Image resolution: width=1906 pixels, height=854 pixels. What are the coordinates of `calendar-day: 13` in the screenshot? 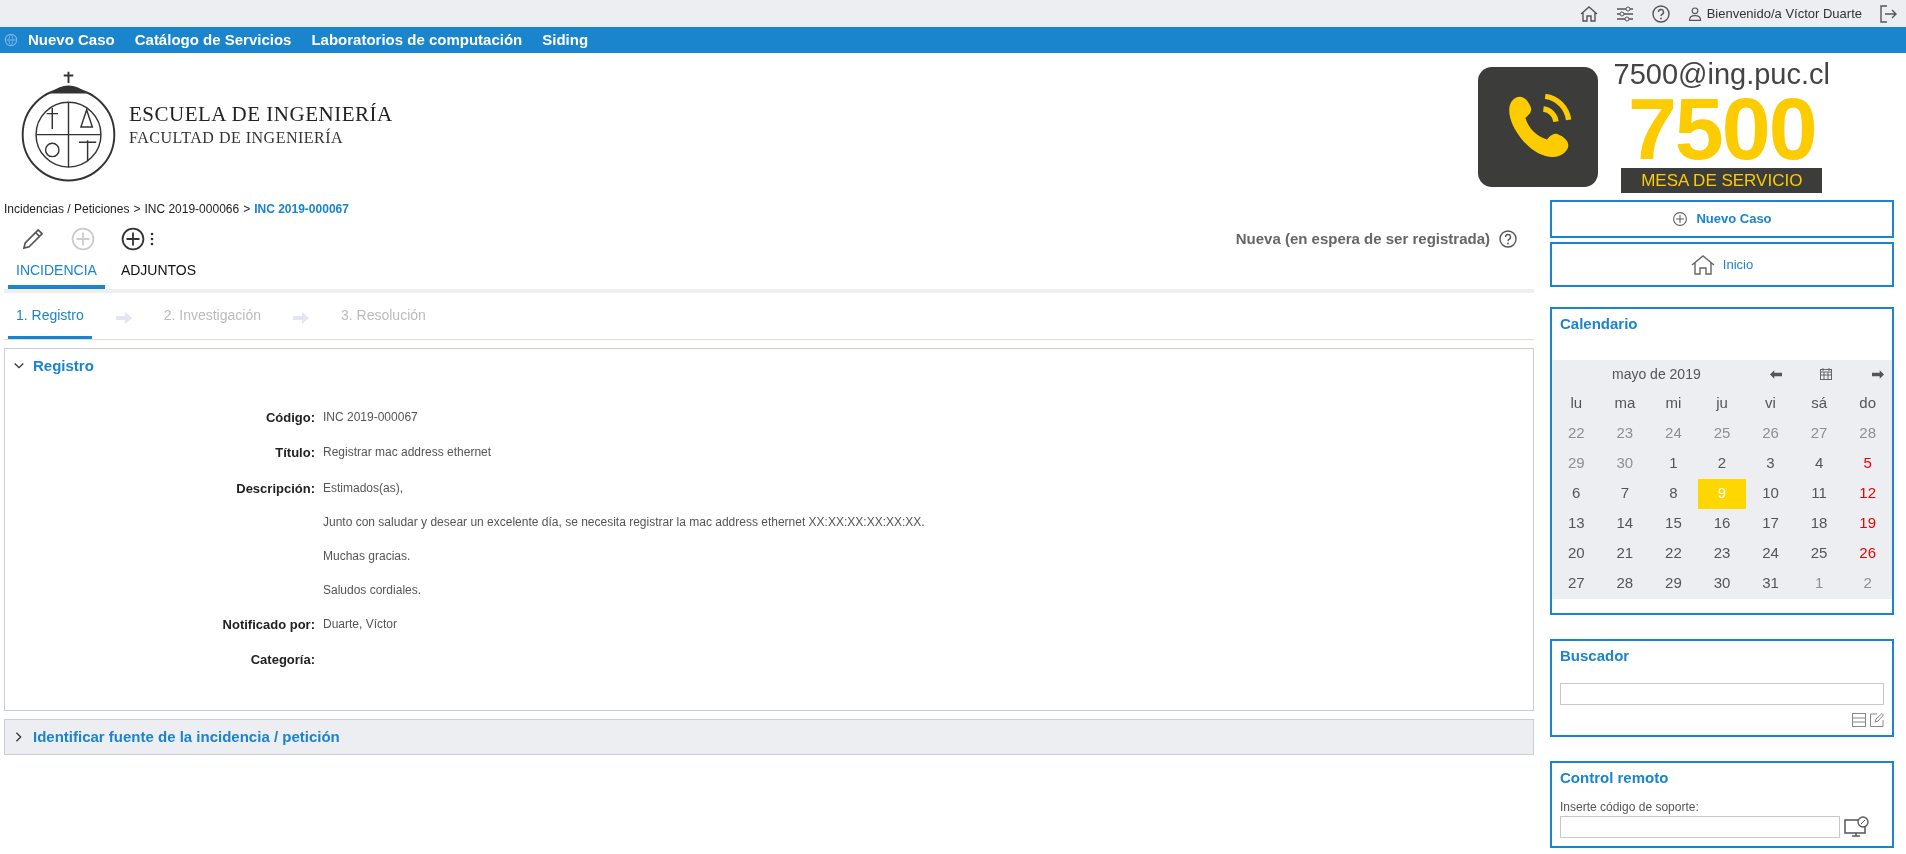 It's located at (1576, 523).